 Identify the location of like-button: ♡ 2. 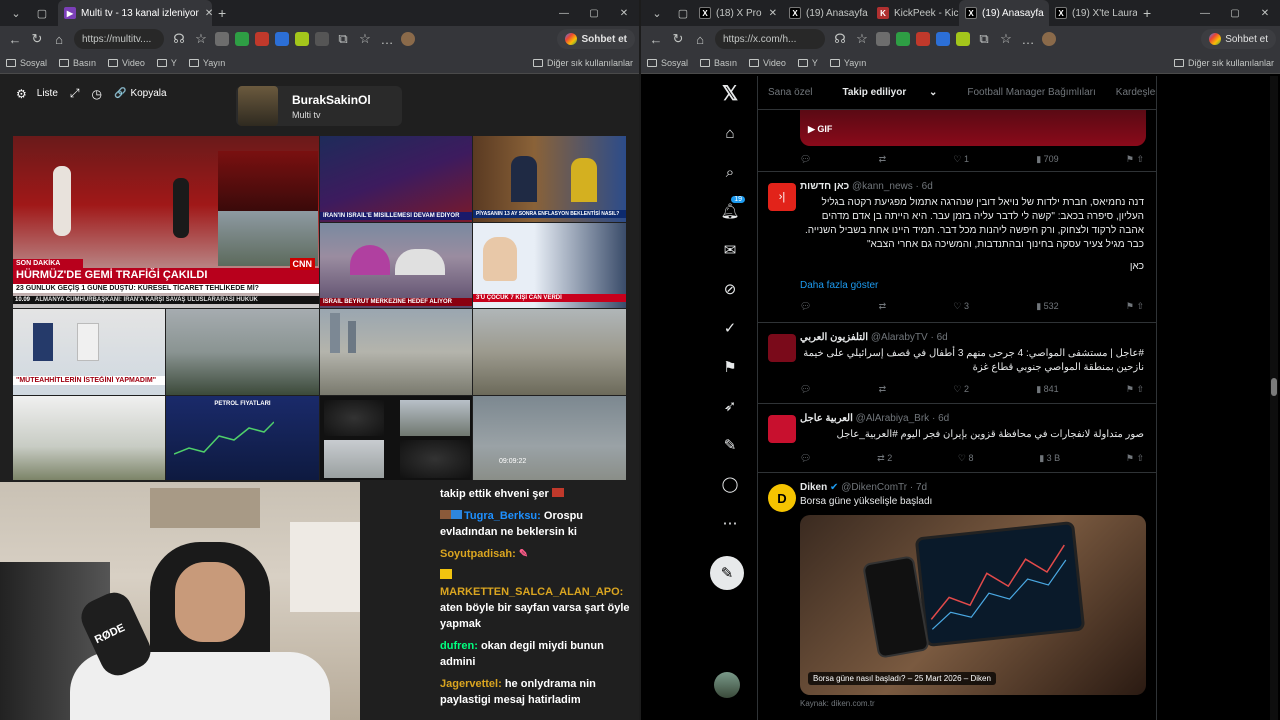
(961, 389).